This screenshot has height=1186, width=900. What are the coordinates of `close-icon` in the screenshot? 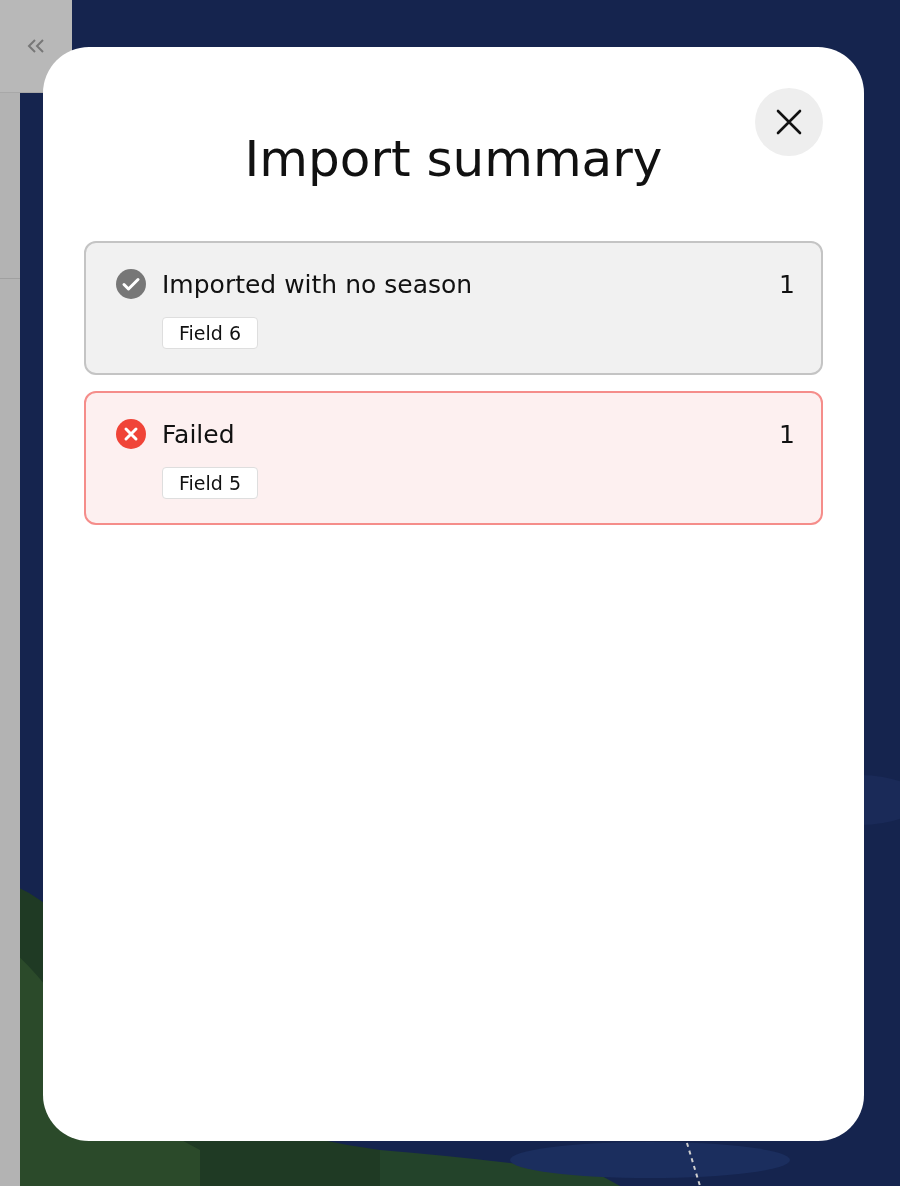 It's located at (789, 122).